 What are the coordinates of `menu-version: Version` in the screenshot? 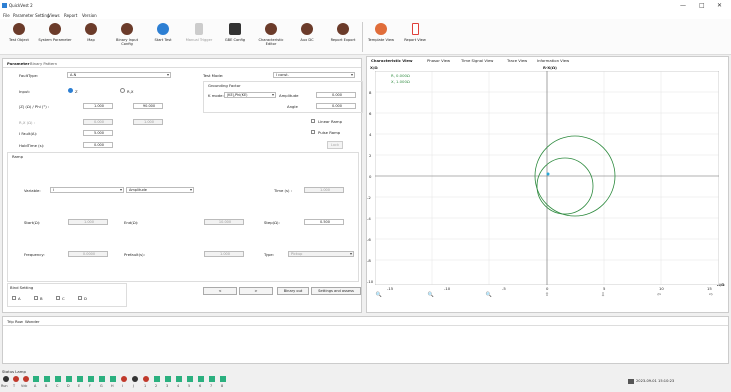 It's located at (89, 15).